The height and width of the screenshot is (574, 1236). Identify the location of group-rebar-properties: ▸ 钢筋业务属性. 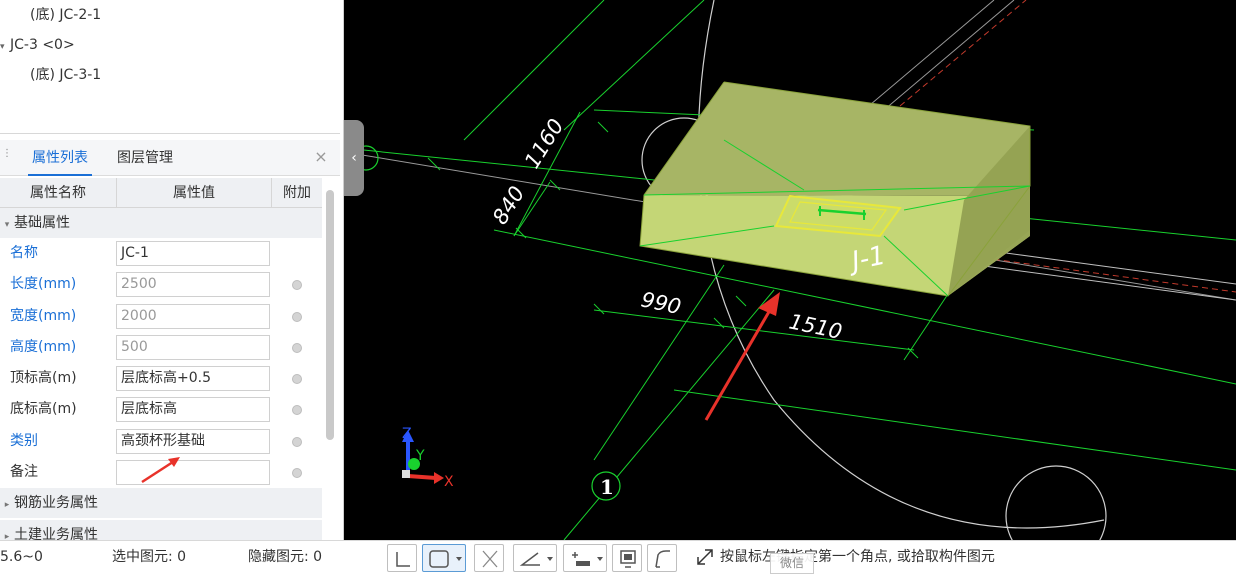
(161, 503).